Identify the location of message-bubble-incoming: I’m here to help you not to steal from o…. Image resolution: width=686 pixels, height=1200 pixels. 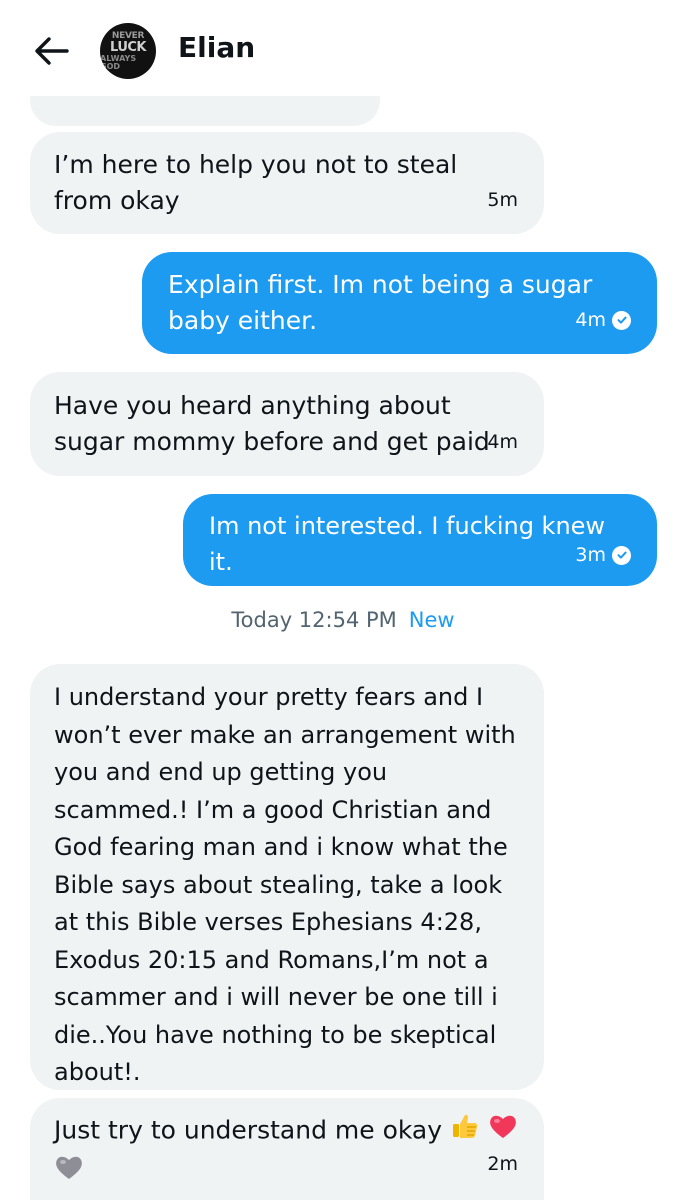
(287, 183).